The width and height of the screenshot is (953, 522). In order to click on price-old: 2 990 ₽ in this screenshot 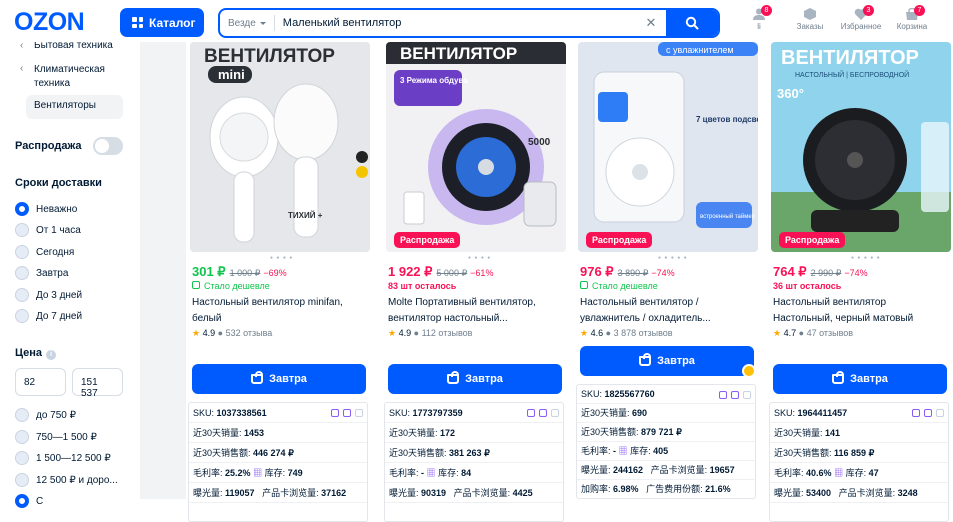, I will do `click(826, 273)`.